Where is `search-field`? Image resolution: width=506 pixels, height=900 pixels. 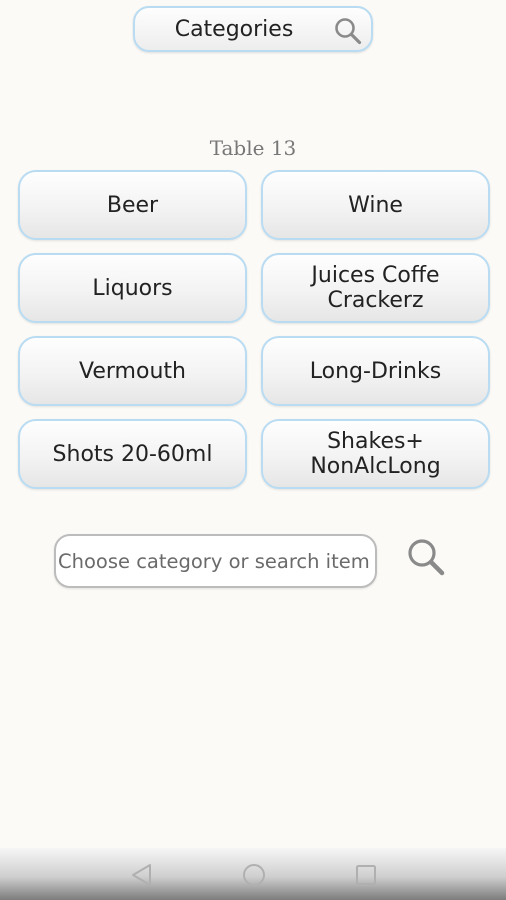 search-field is located at coordinates (215, 561).